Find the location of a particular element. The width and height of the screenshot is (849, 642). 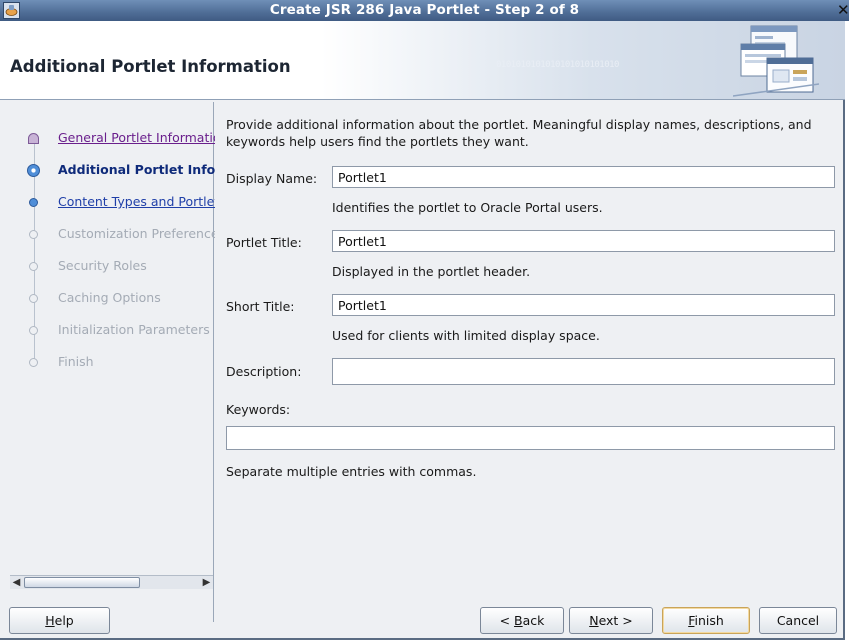

scroll-thumb is located at coordinates (82, 582).